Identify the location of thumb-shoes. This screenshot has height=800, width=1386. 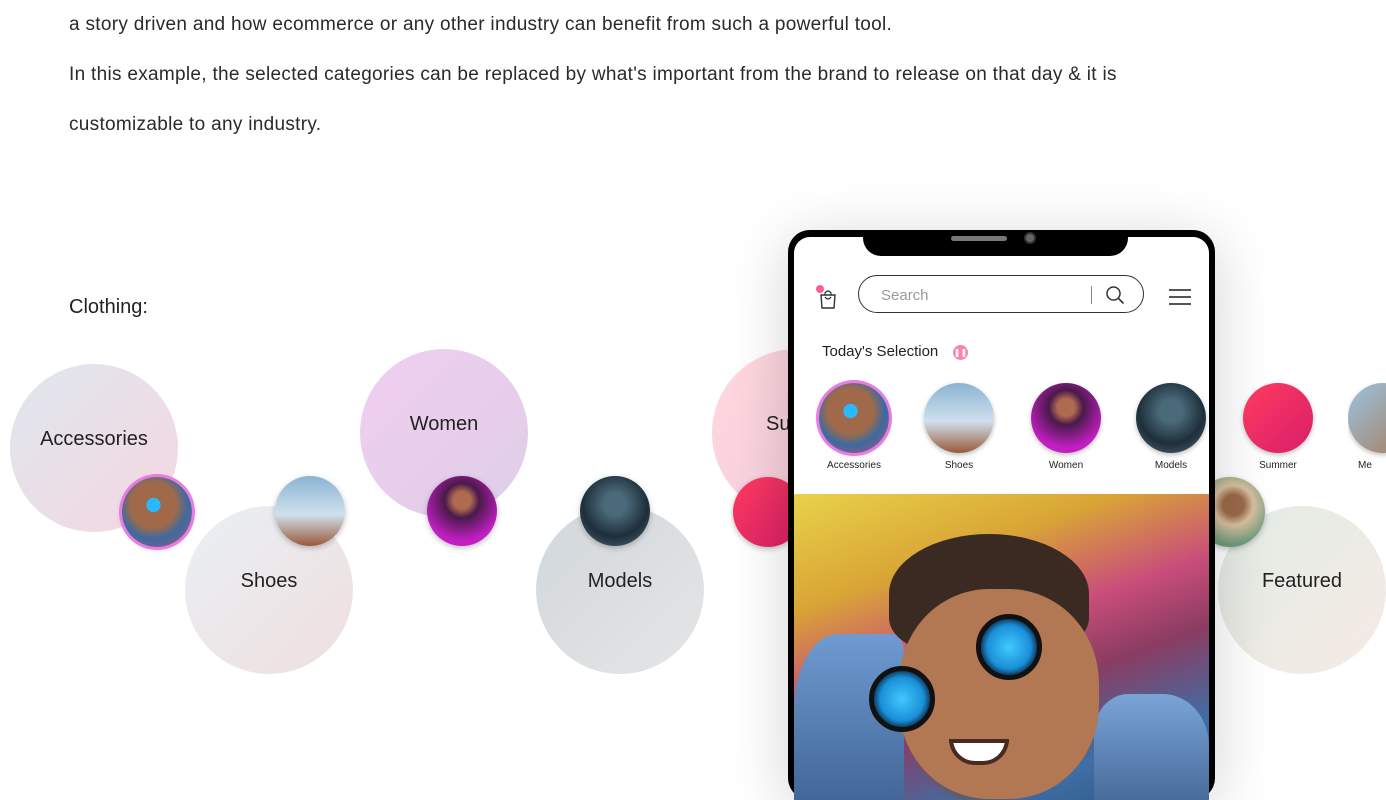
(310, 511).